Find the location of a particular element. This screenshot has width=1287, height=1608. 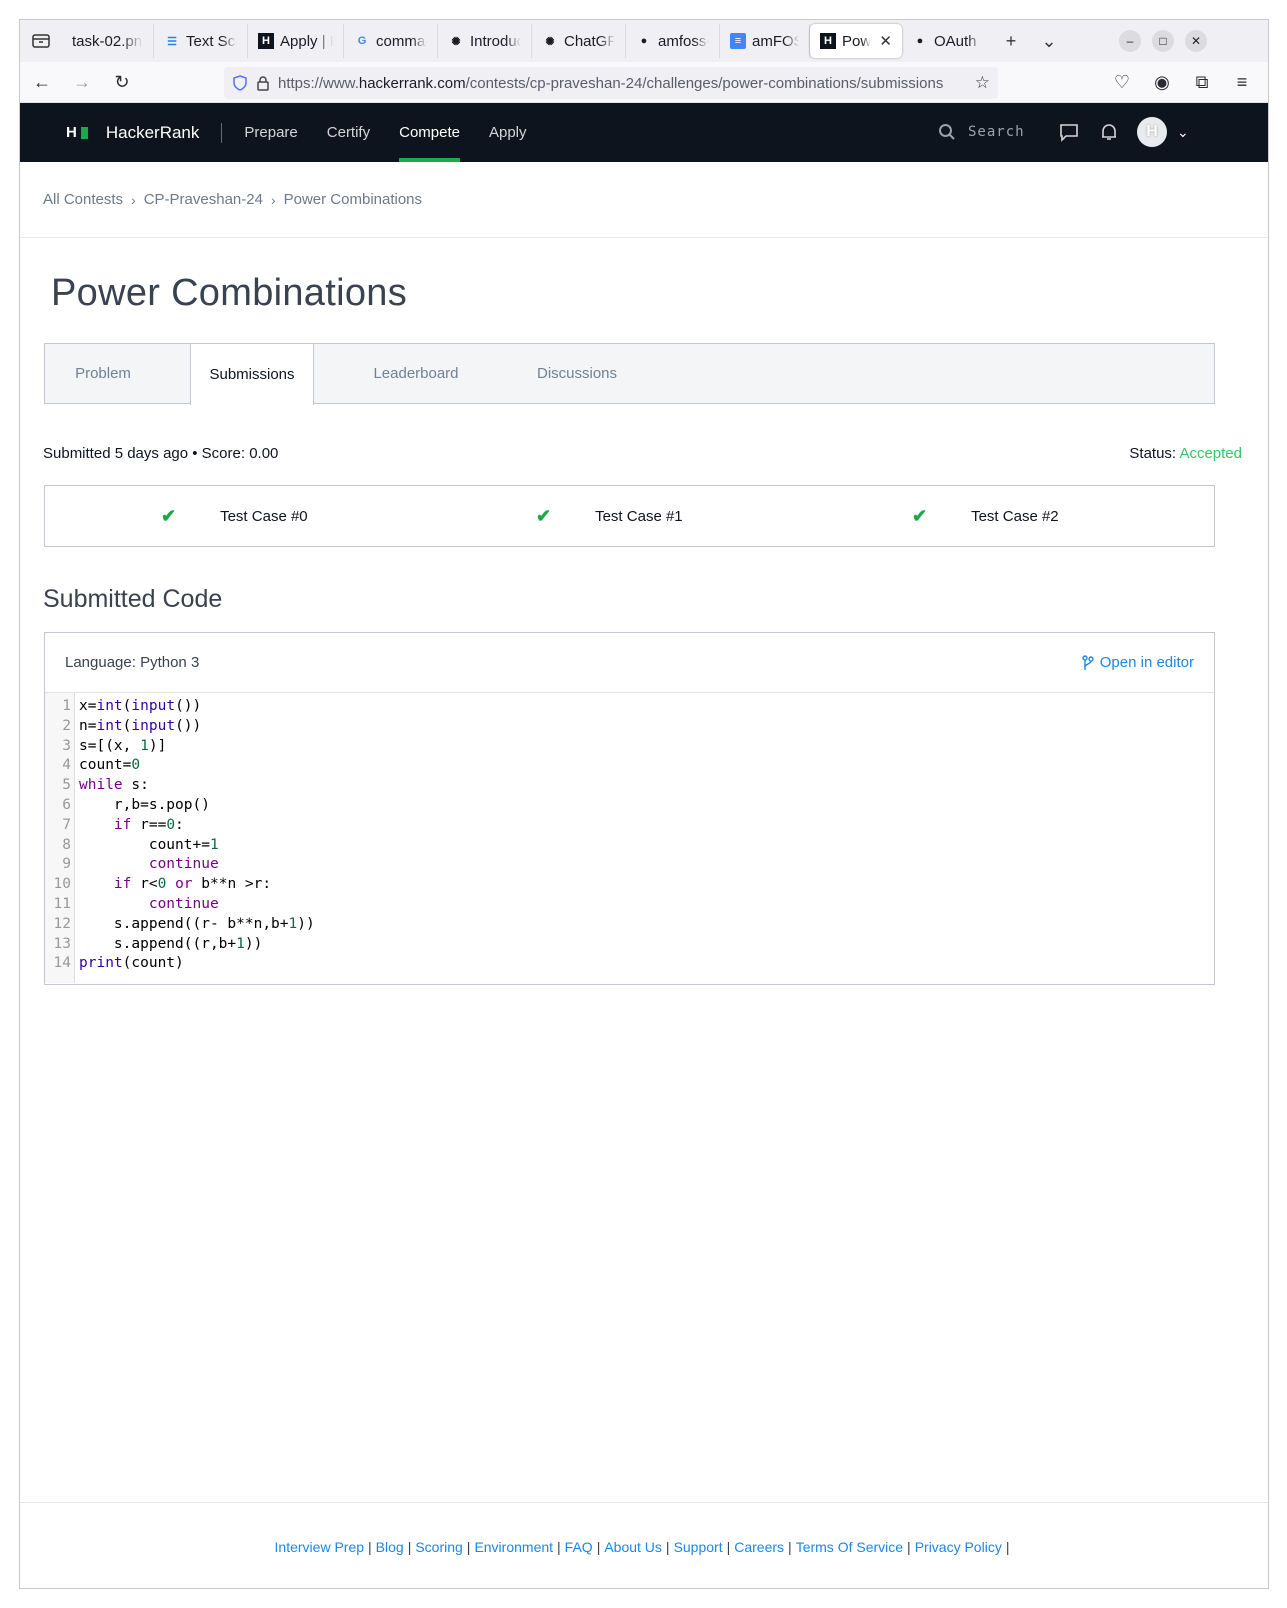

open-in-editor-label: Open in editor is located at coordinates (1146, 662).